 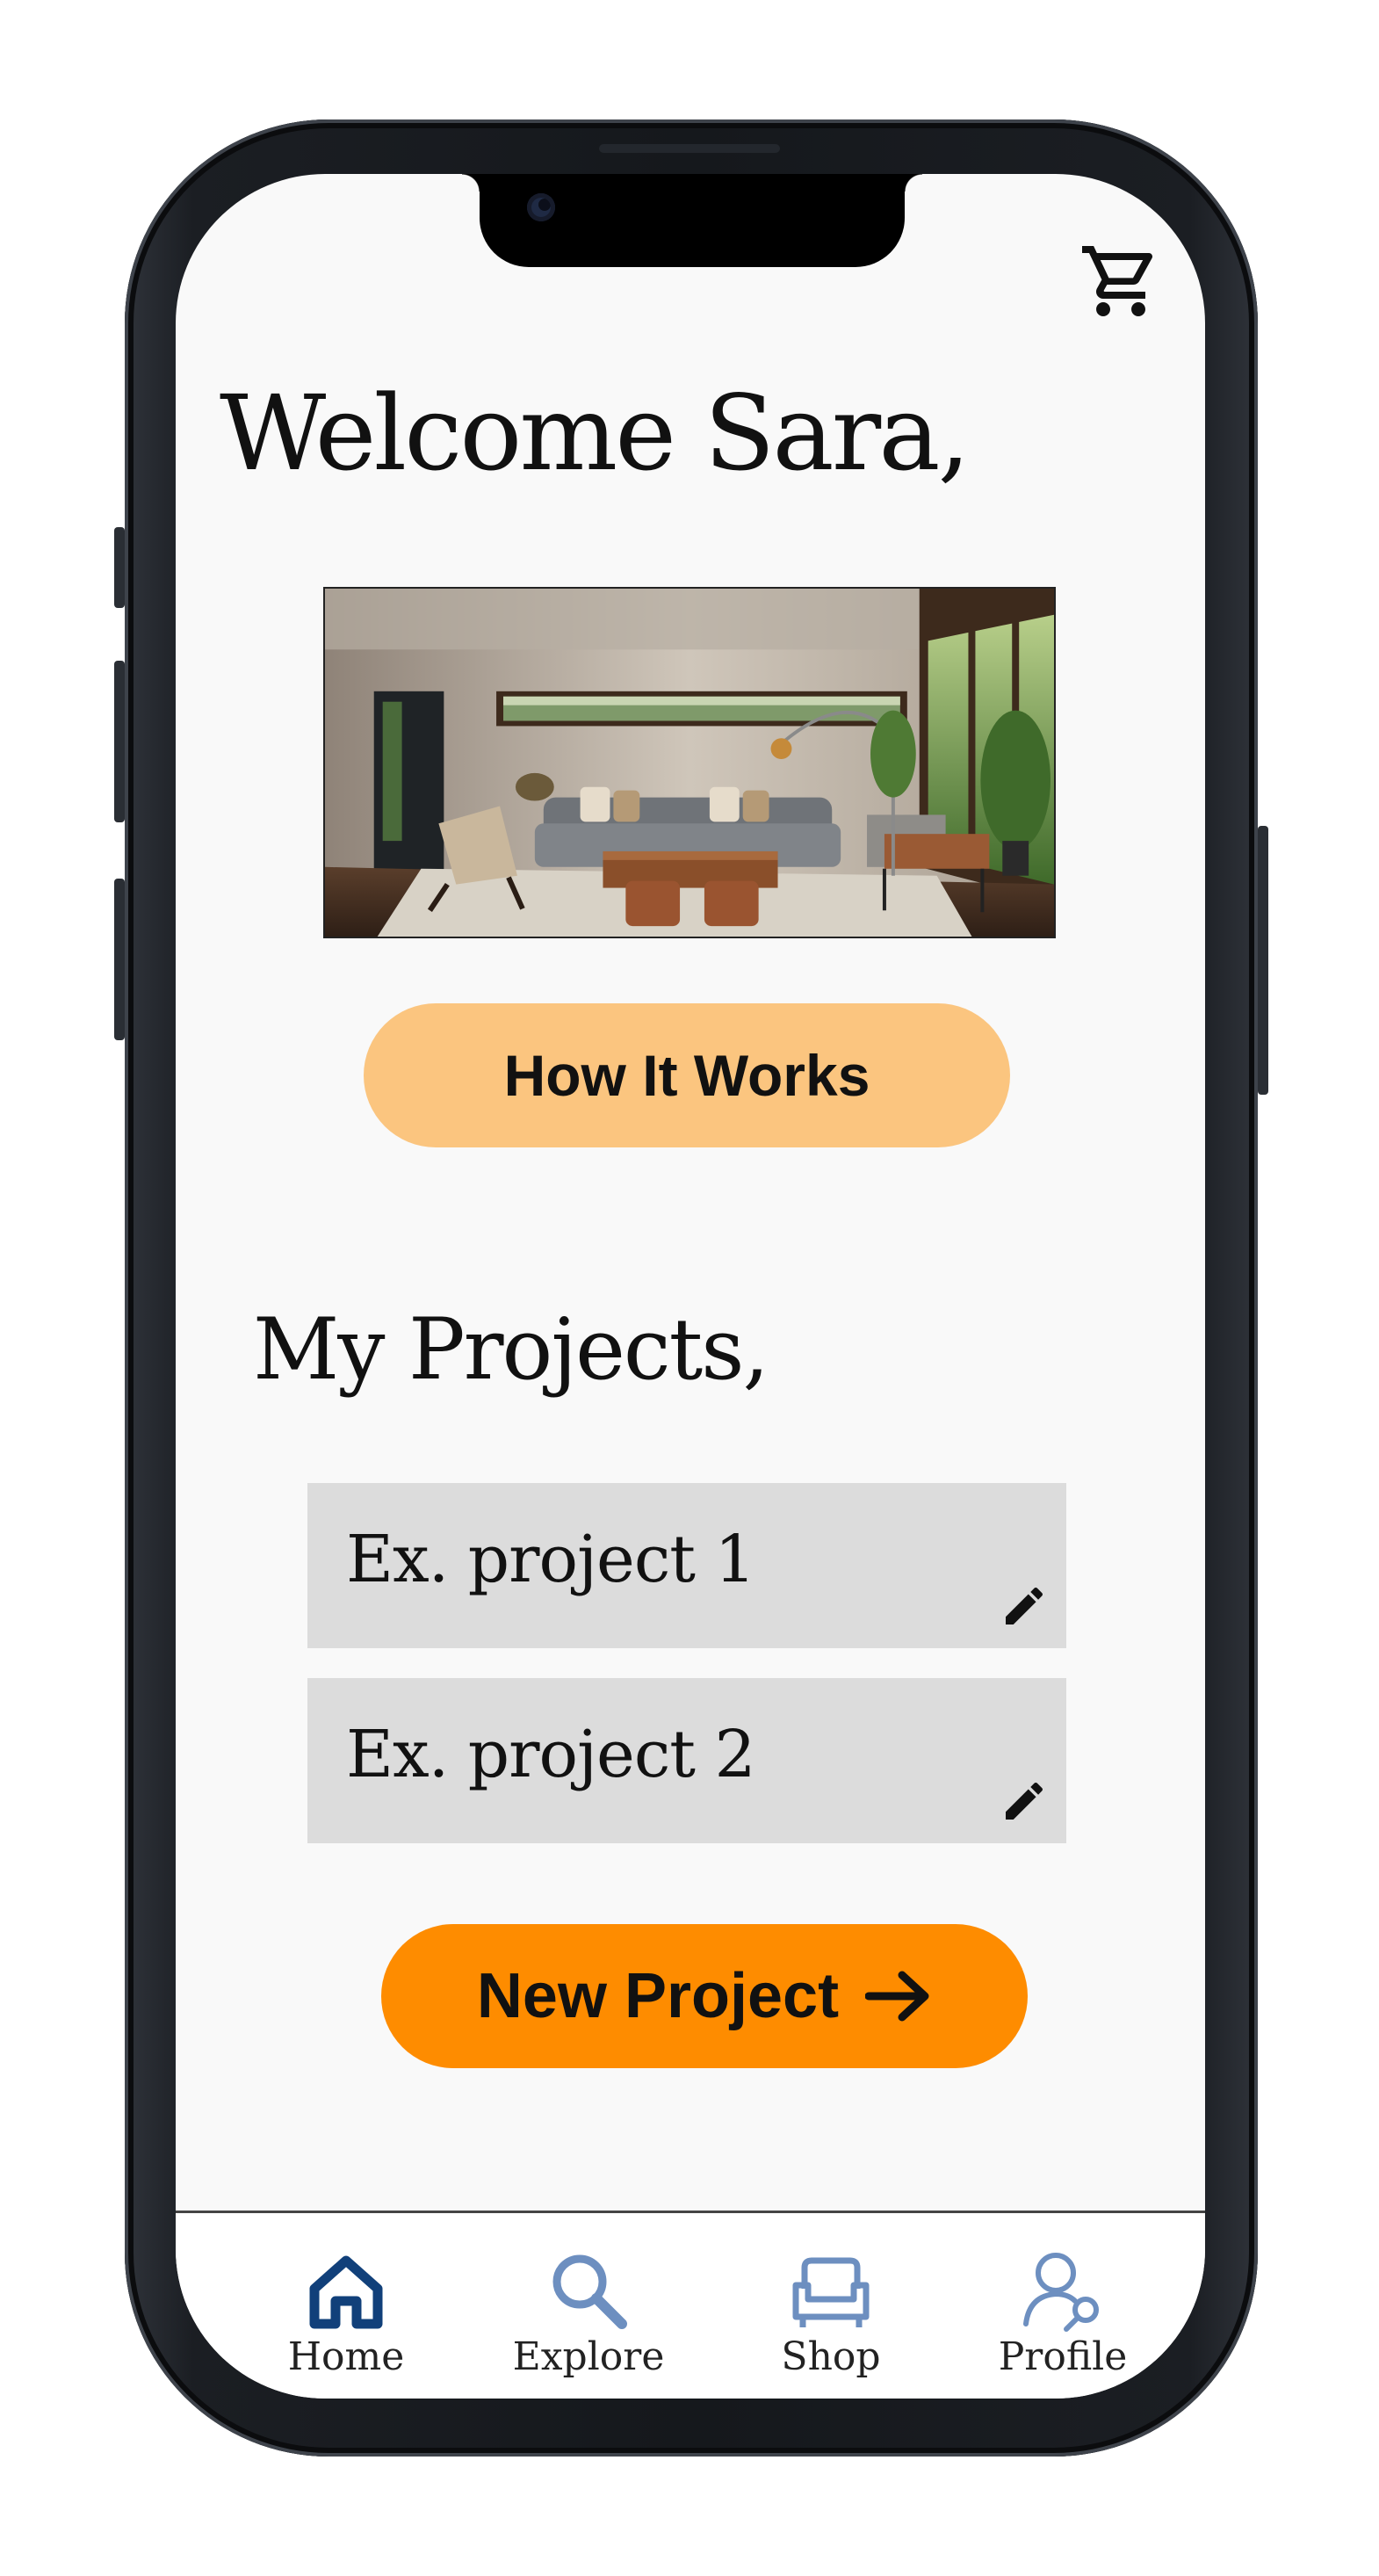 I want to click on project-name: Ex. project 2, so click(x=551, y=1754).